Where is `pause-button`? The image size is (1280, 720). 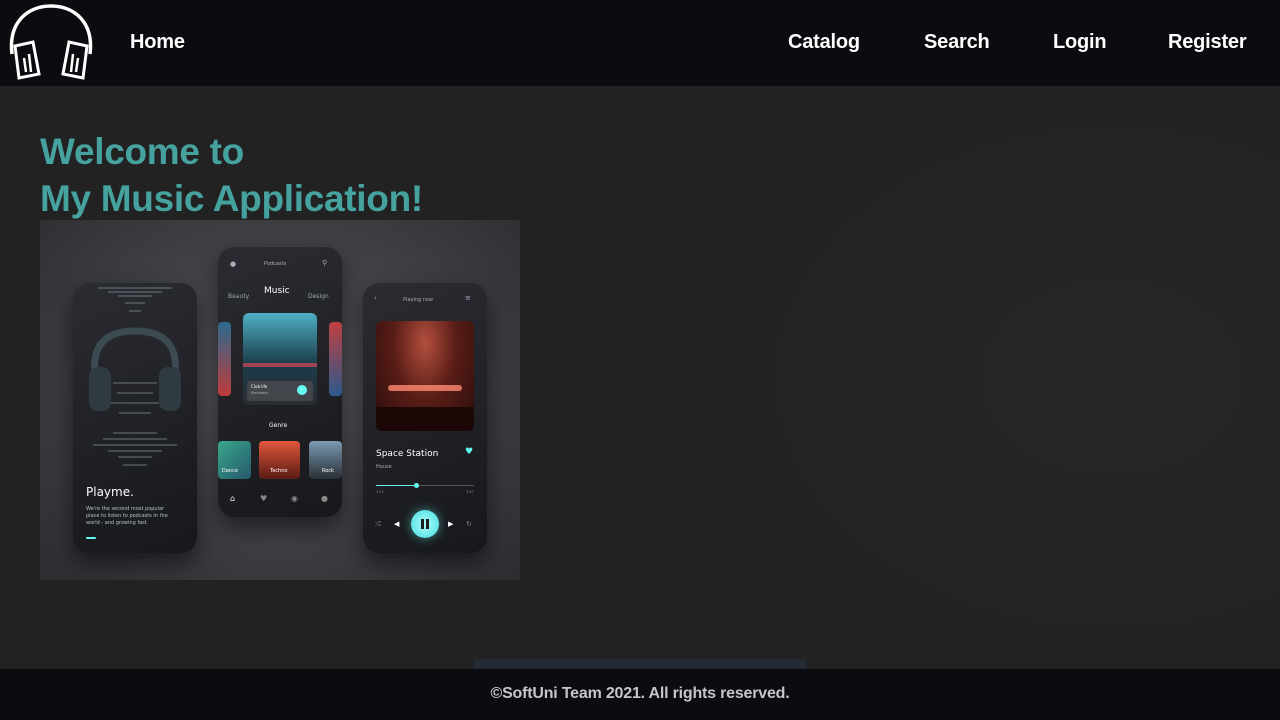 pause-button is located at coordinates (425, 524).